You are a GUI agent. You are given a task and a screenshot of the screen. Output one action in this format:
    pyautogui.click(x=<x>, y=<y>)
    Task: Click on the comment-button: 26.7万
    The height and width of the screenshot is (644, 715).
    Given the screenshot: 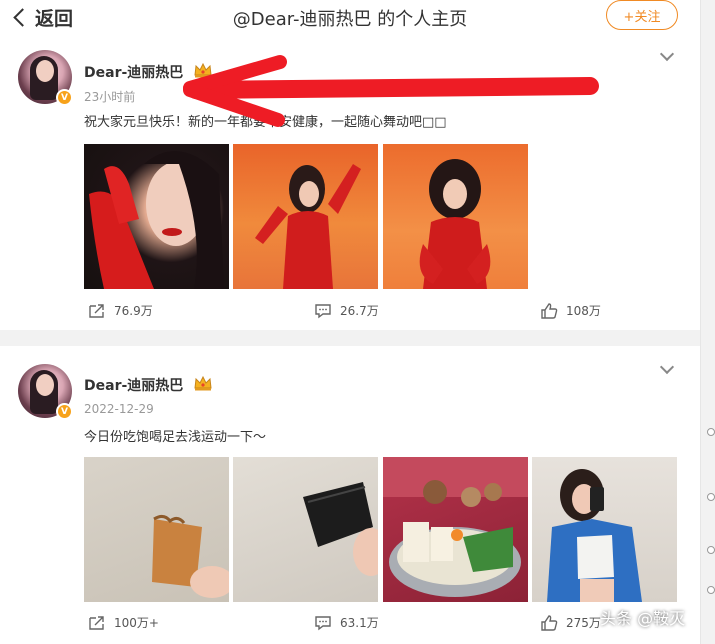 What is the action you would take?
    pyautogui.click(x=346, y=310)
    